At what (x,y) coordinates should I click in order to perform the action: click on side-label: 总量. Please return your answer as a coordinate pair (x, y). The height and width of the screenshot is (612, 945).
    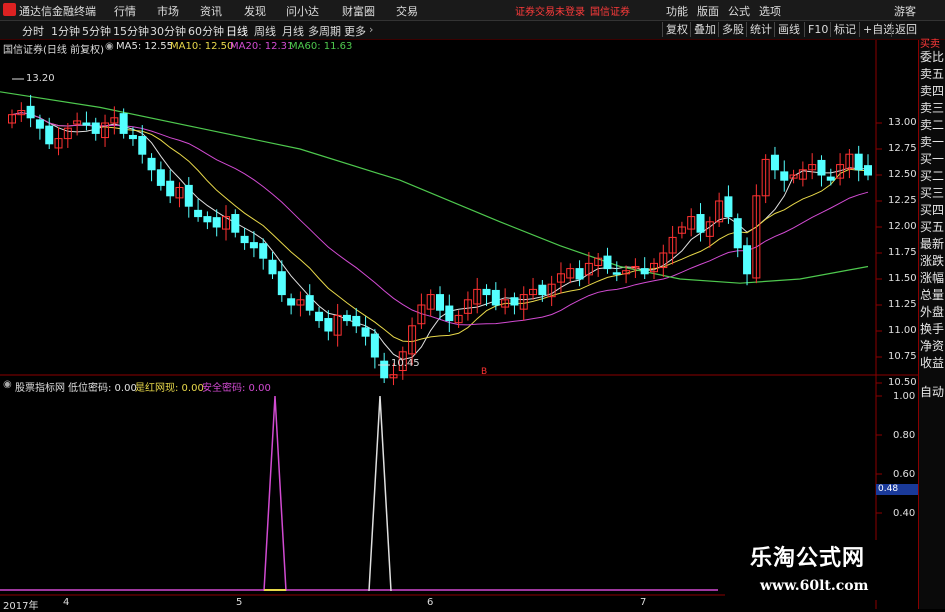
    Looking at the image, I should click on (932, 295).